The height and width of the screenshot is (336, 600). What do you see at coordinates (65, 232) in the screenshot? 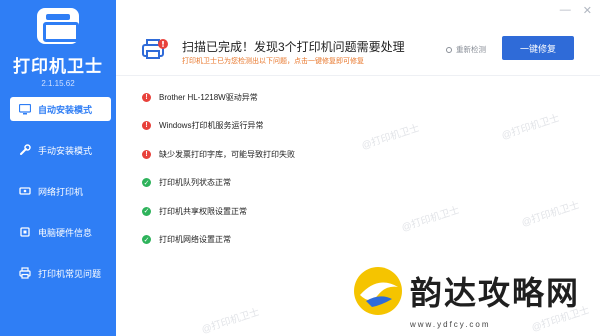
I see `sidebar-item-label: 电脑硬件信息` at bounding box center [65, 232].